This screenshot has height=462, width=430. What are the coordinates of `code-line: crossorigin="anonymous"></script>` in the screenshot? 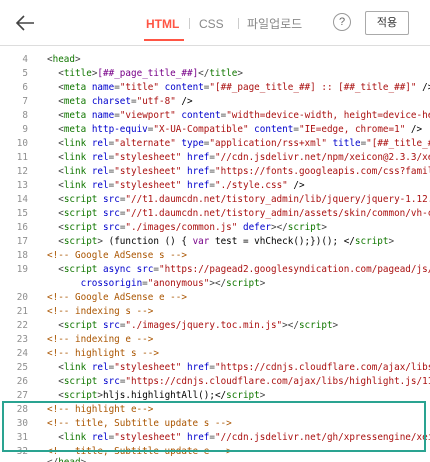 It's located at (215, 284).